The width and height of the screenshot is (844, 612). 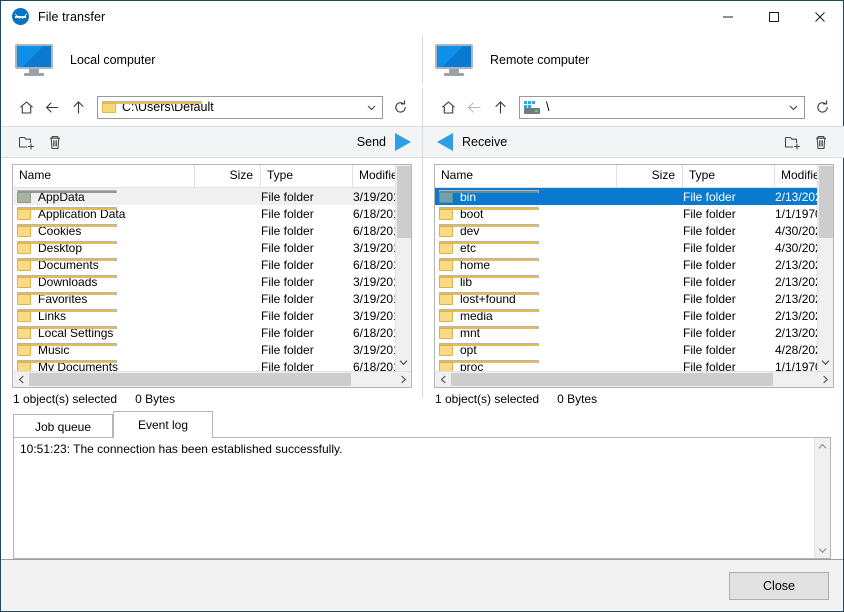 What do you see at coordinates (526, 197) in the screenshot?
I see `cell-name: bin` at bounding box center [526, 197].